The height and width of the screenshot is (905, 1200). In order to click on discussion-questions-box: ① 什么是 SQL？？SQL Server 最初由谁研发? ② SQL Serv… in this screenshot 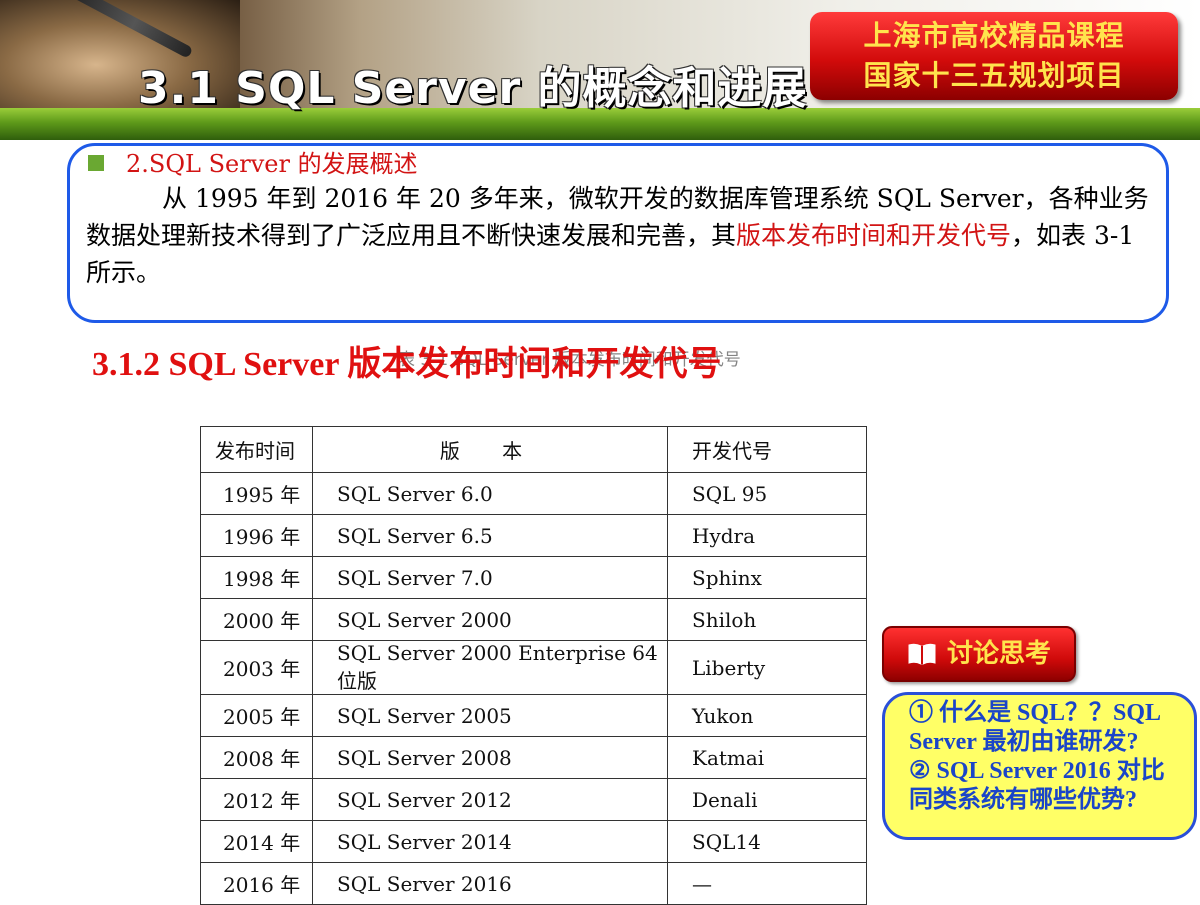, I will do `click(1039, 766)`.